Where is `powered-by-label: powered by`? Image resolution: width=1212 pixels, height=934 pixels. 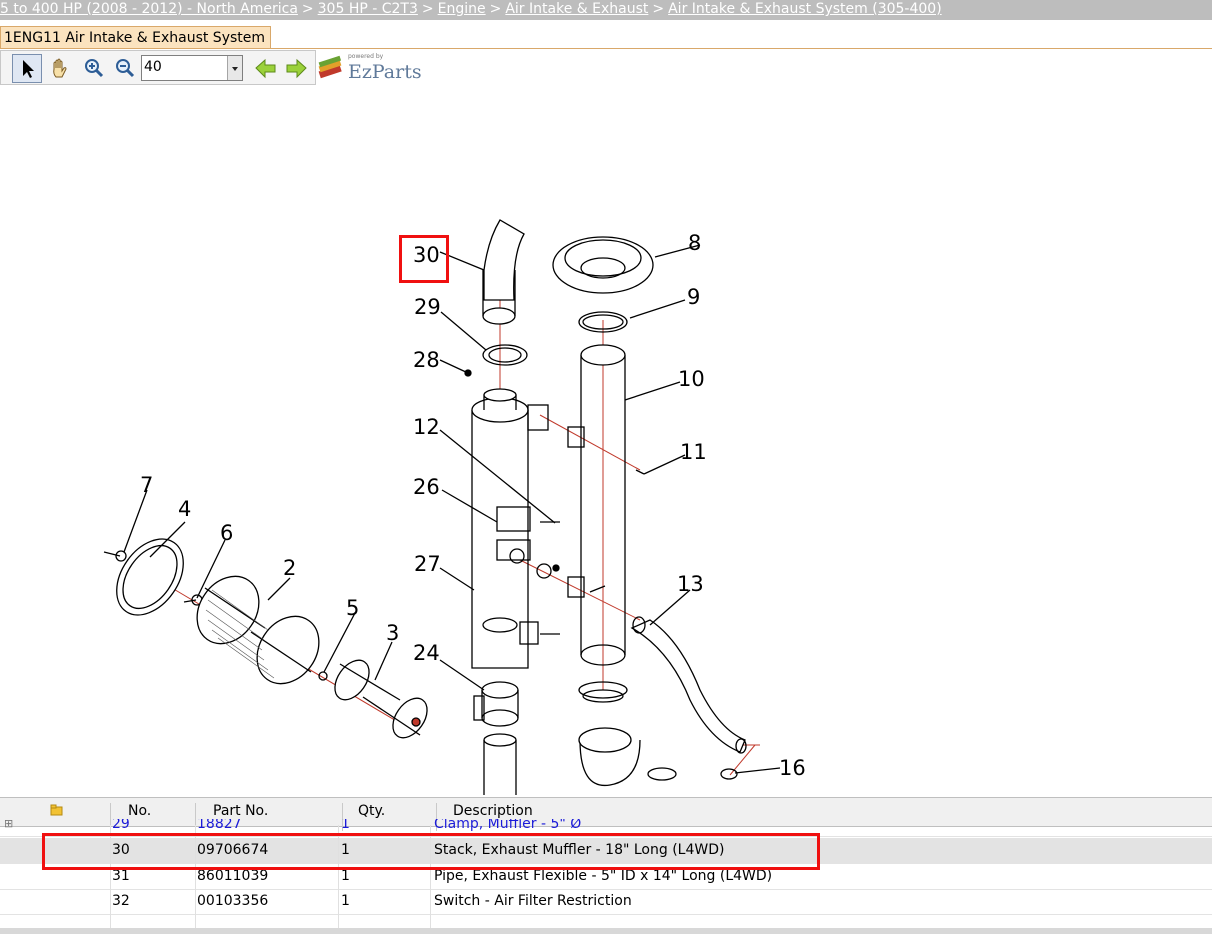 powered-by-label: powered by is located at coordinates (366, 56).